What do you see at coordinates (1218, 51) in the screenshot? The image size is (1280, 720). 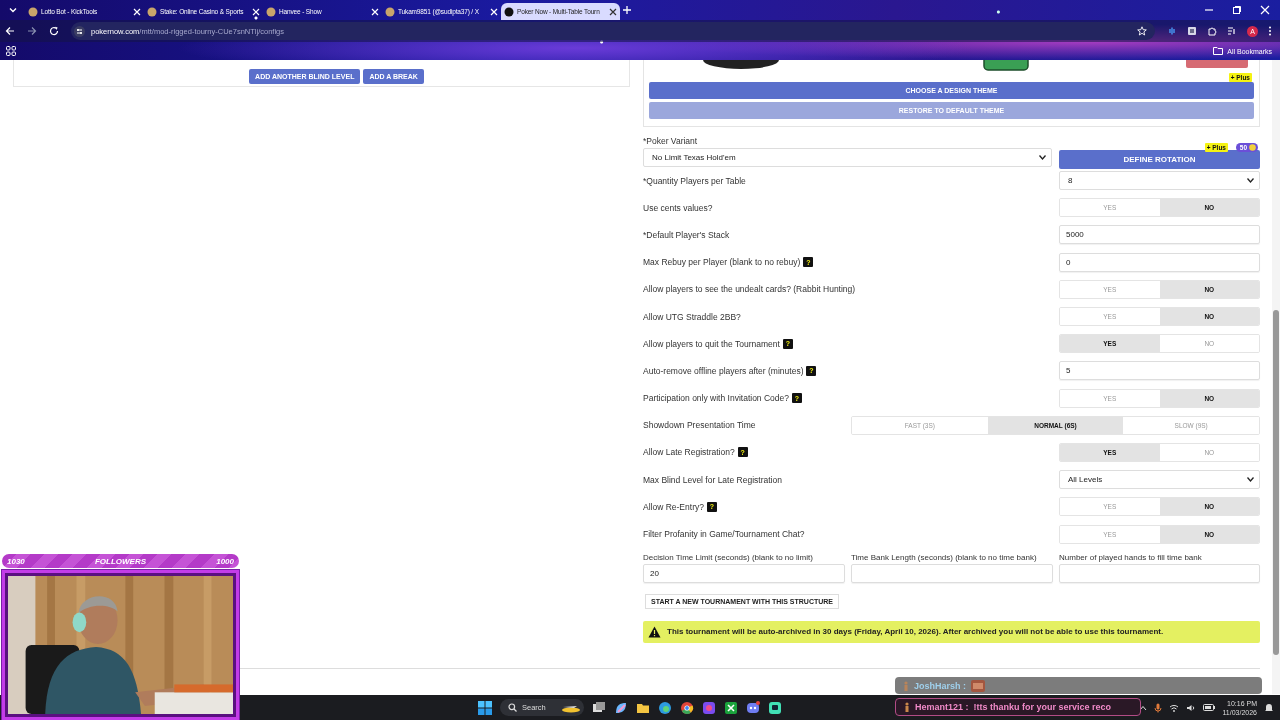 I see `folder-icon` at bounding box center [1218, 51].